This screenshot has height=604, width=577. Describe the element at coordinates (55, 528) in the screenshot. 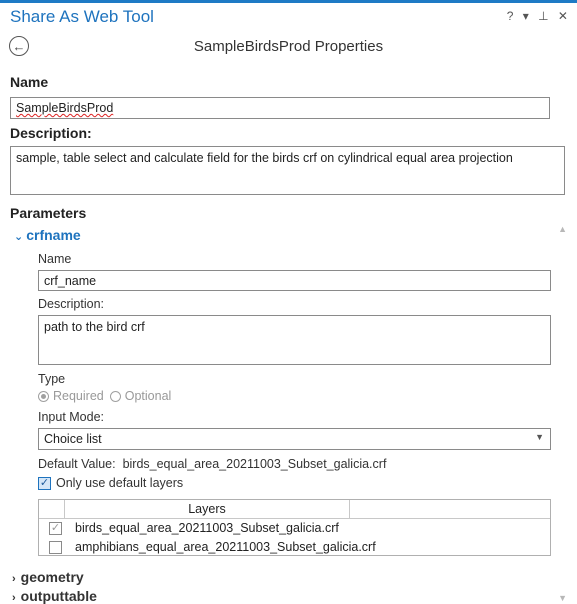

I see `layer-checkbox: ✓` at that location.